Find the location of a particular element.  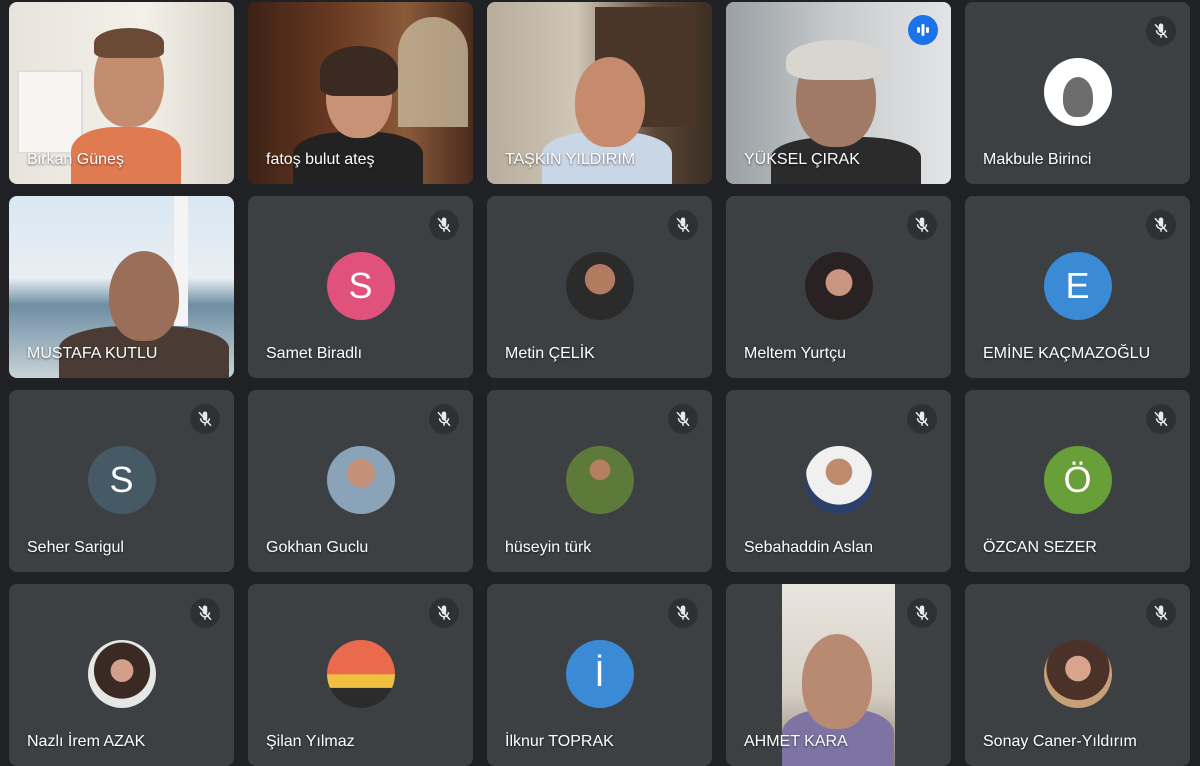

participant-tile: hüseyin türk is located at coordinates (599, 481).